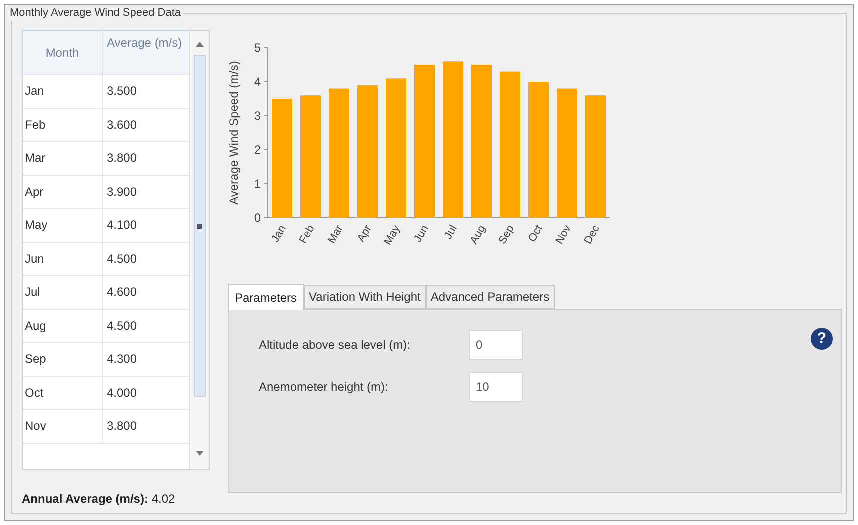 The image size is (858, 525). Describe the element at coordinates (146, 52) in the screenshot. I see `column-header: Average (m/s)` at that location.